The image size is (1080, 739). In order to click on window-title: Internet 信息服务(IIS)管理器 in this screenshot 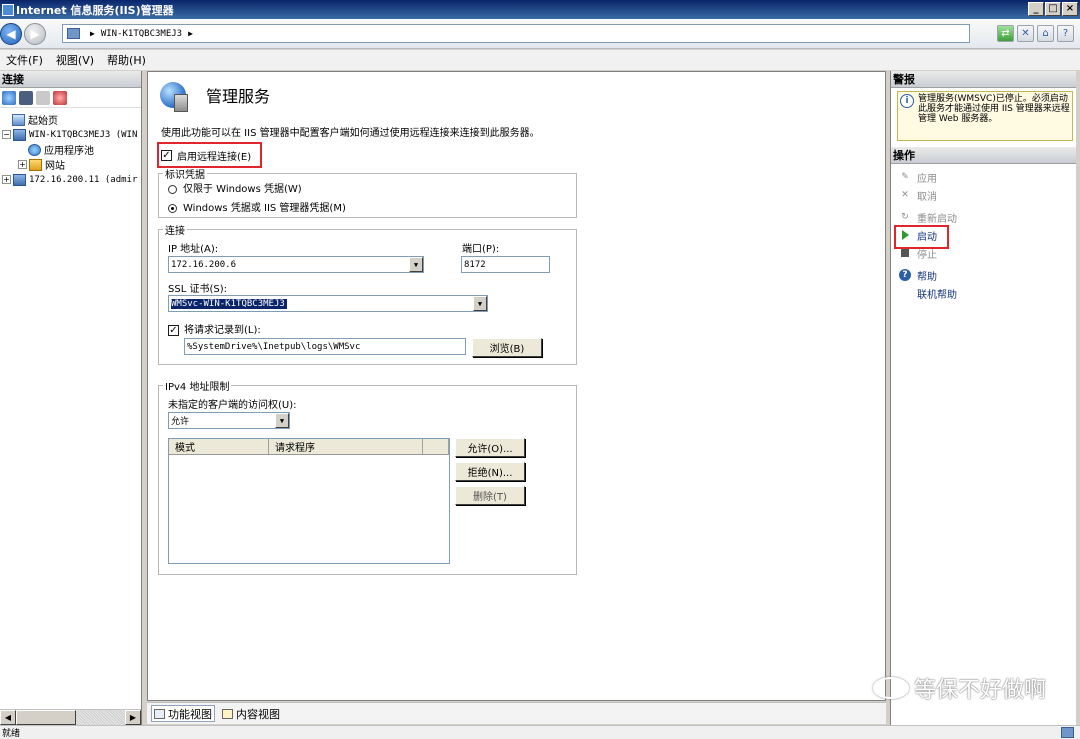, I will do `click(95, 10)`.